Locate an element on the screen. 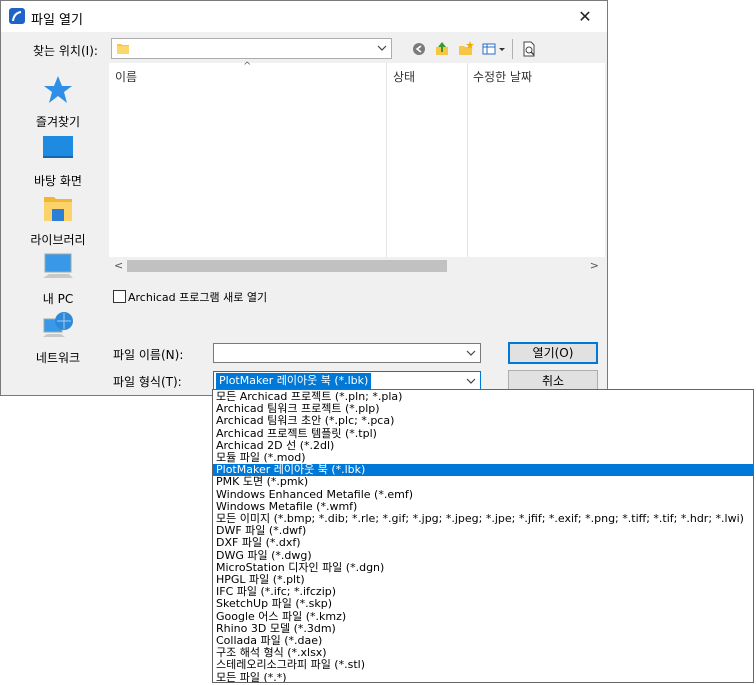 This screenshot has height=685, width=756. scroll-right-icon: > is located at coordinates (594, 265).